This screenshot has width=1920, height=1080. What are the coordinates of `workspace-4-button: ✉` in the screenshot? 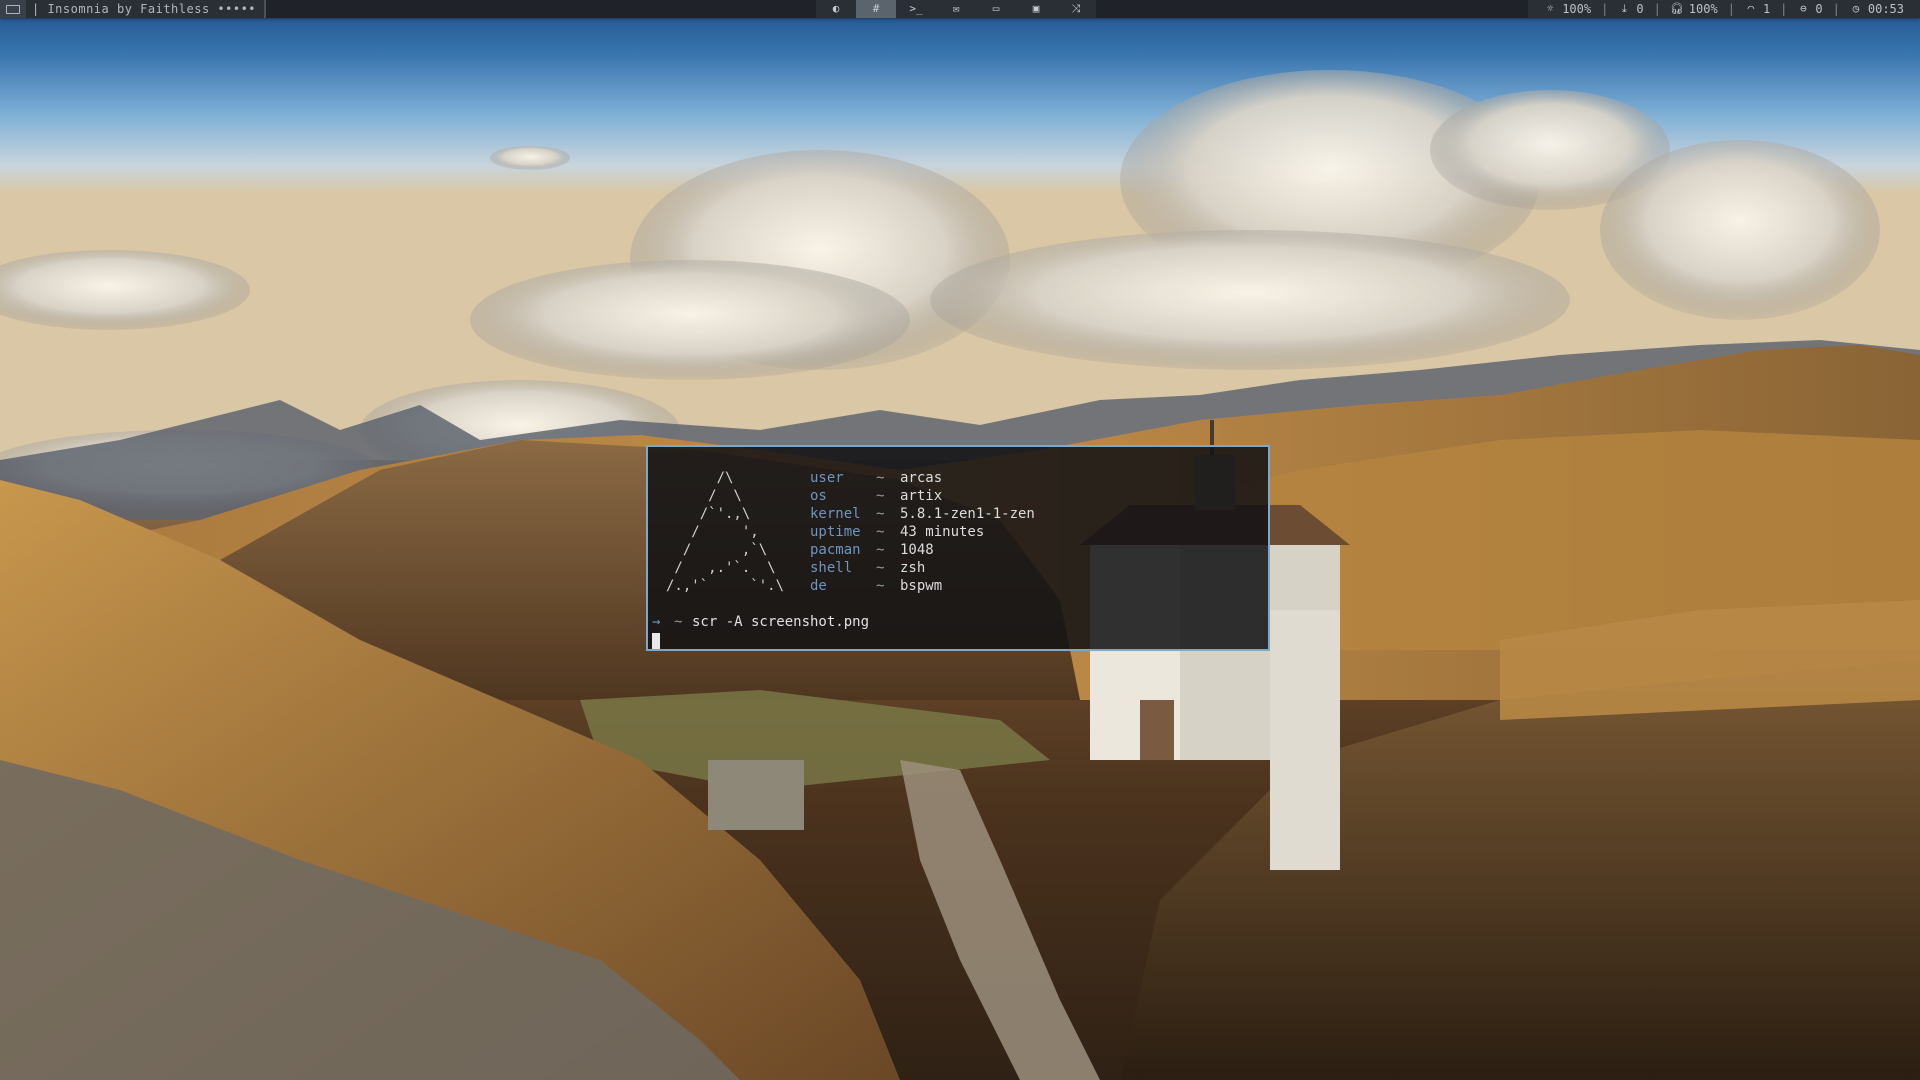 It's located at (956, 9).